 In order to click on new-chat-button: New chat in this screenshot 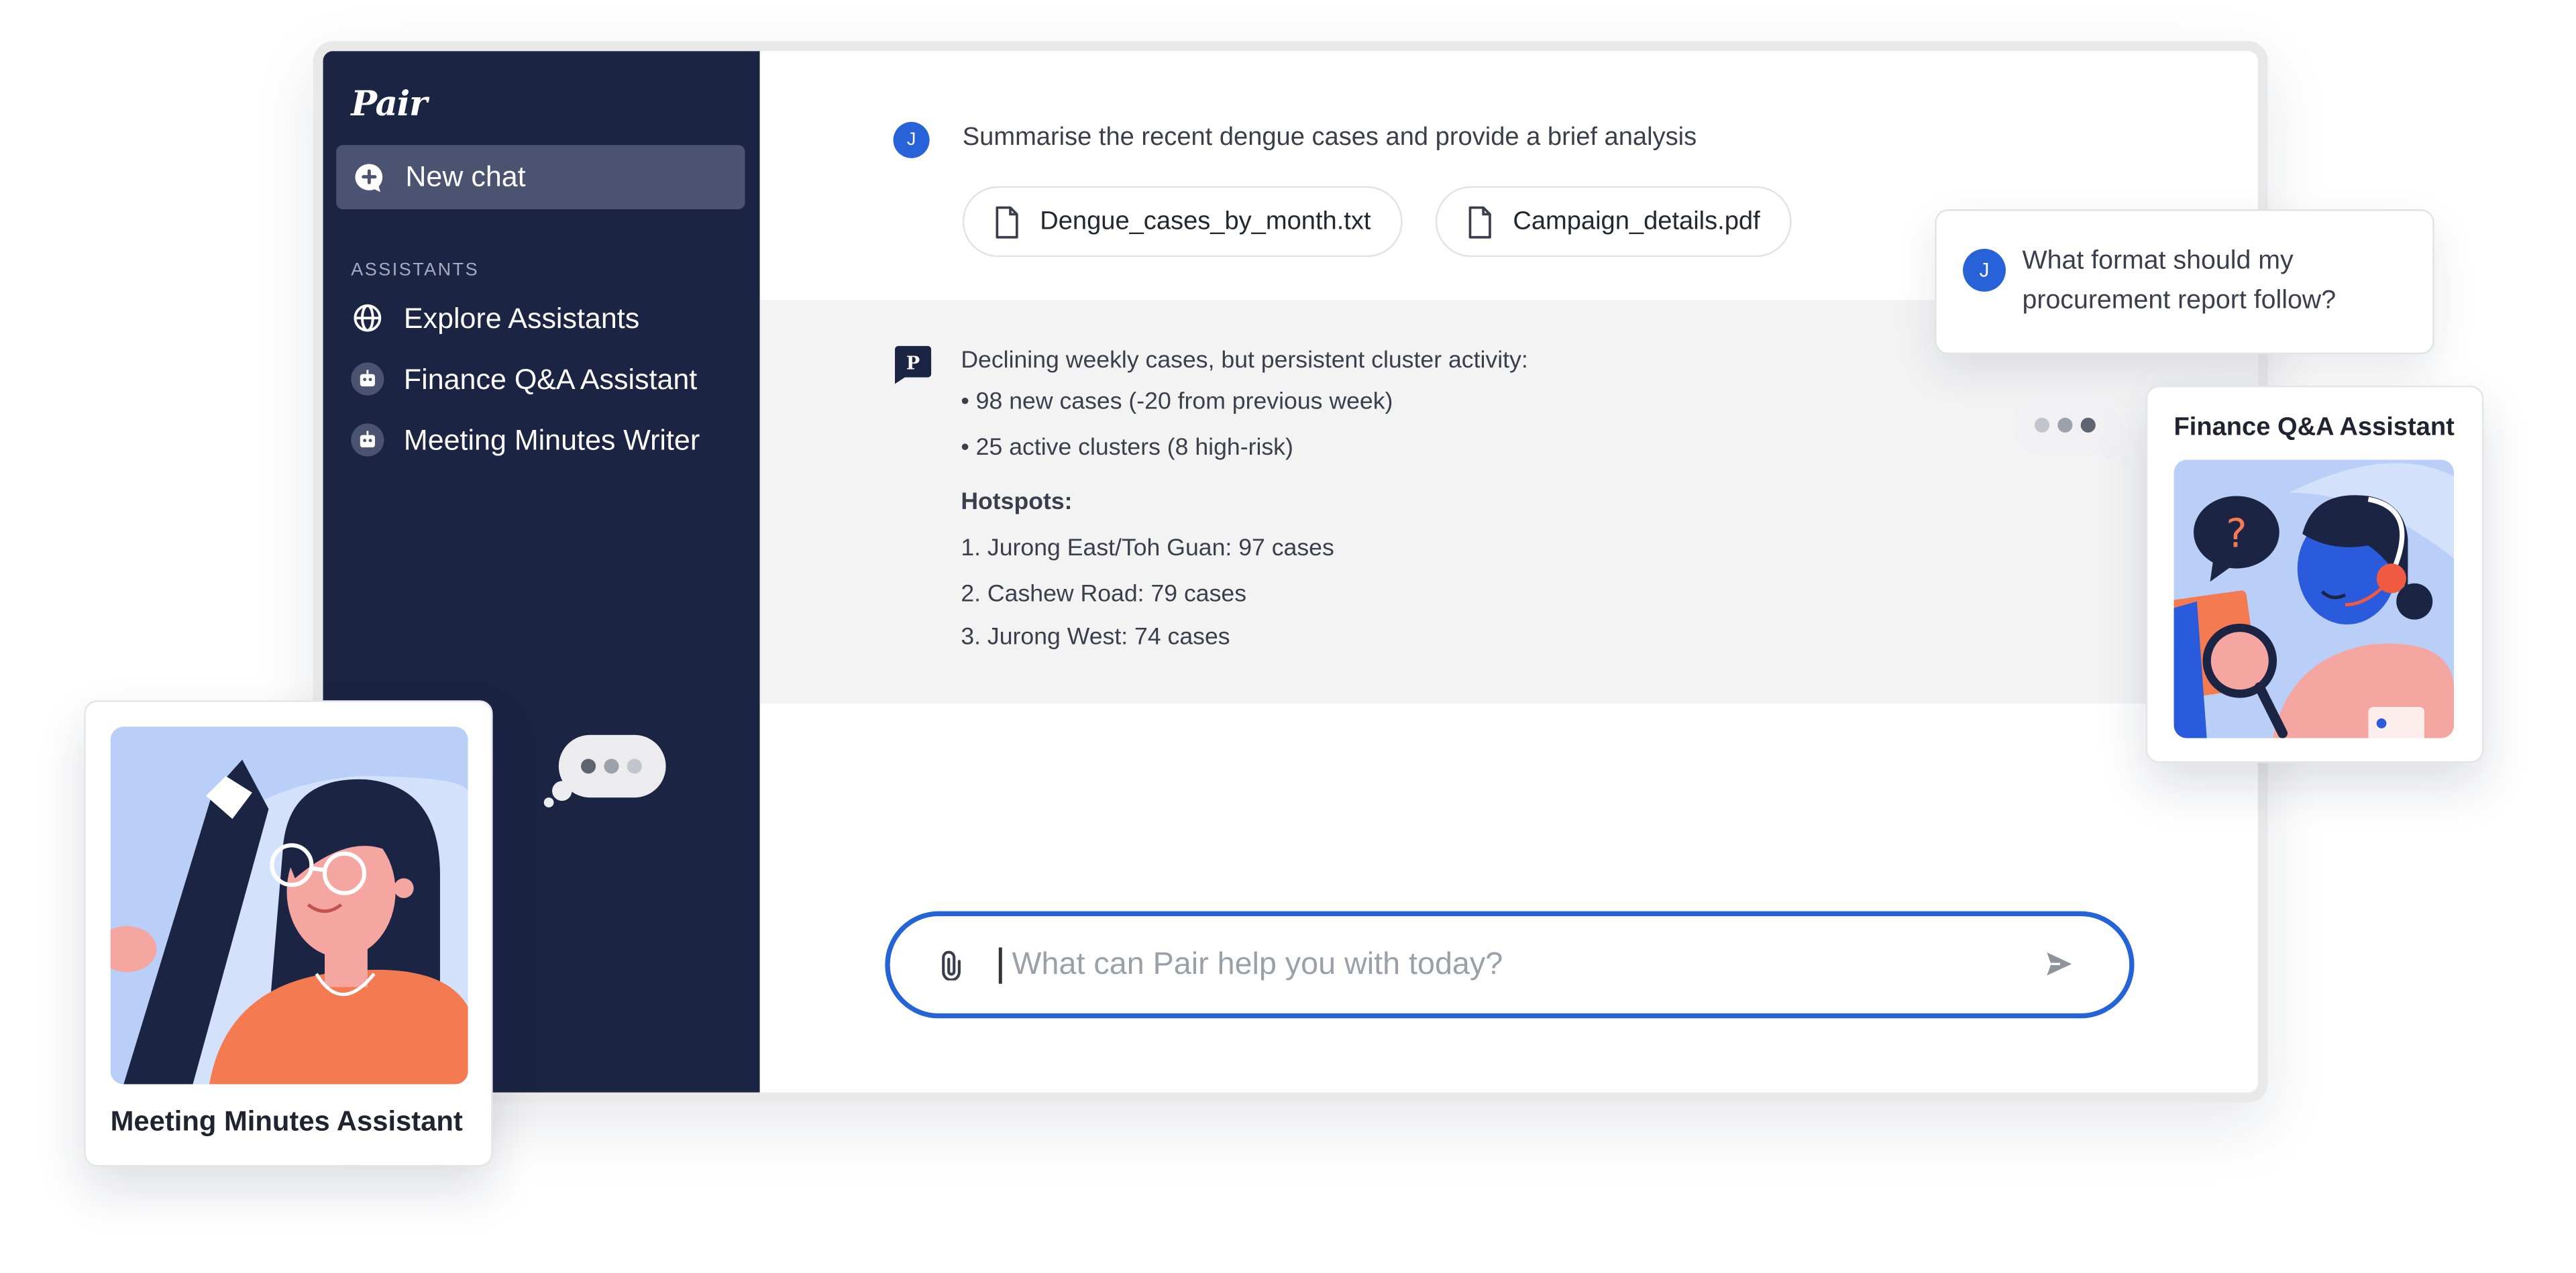, I will do `click(540, 177)`.